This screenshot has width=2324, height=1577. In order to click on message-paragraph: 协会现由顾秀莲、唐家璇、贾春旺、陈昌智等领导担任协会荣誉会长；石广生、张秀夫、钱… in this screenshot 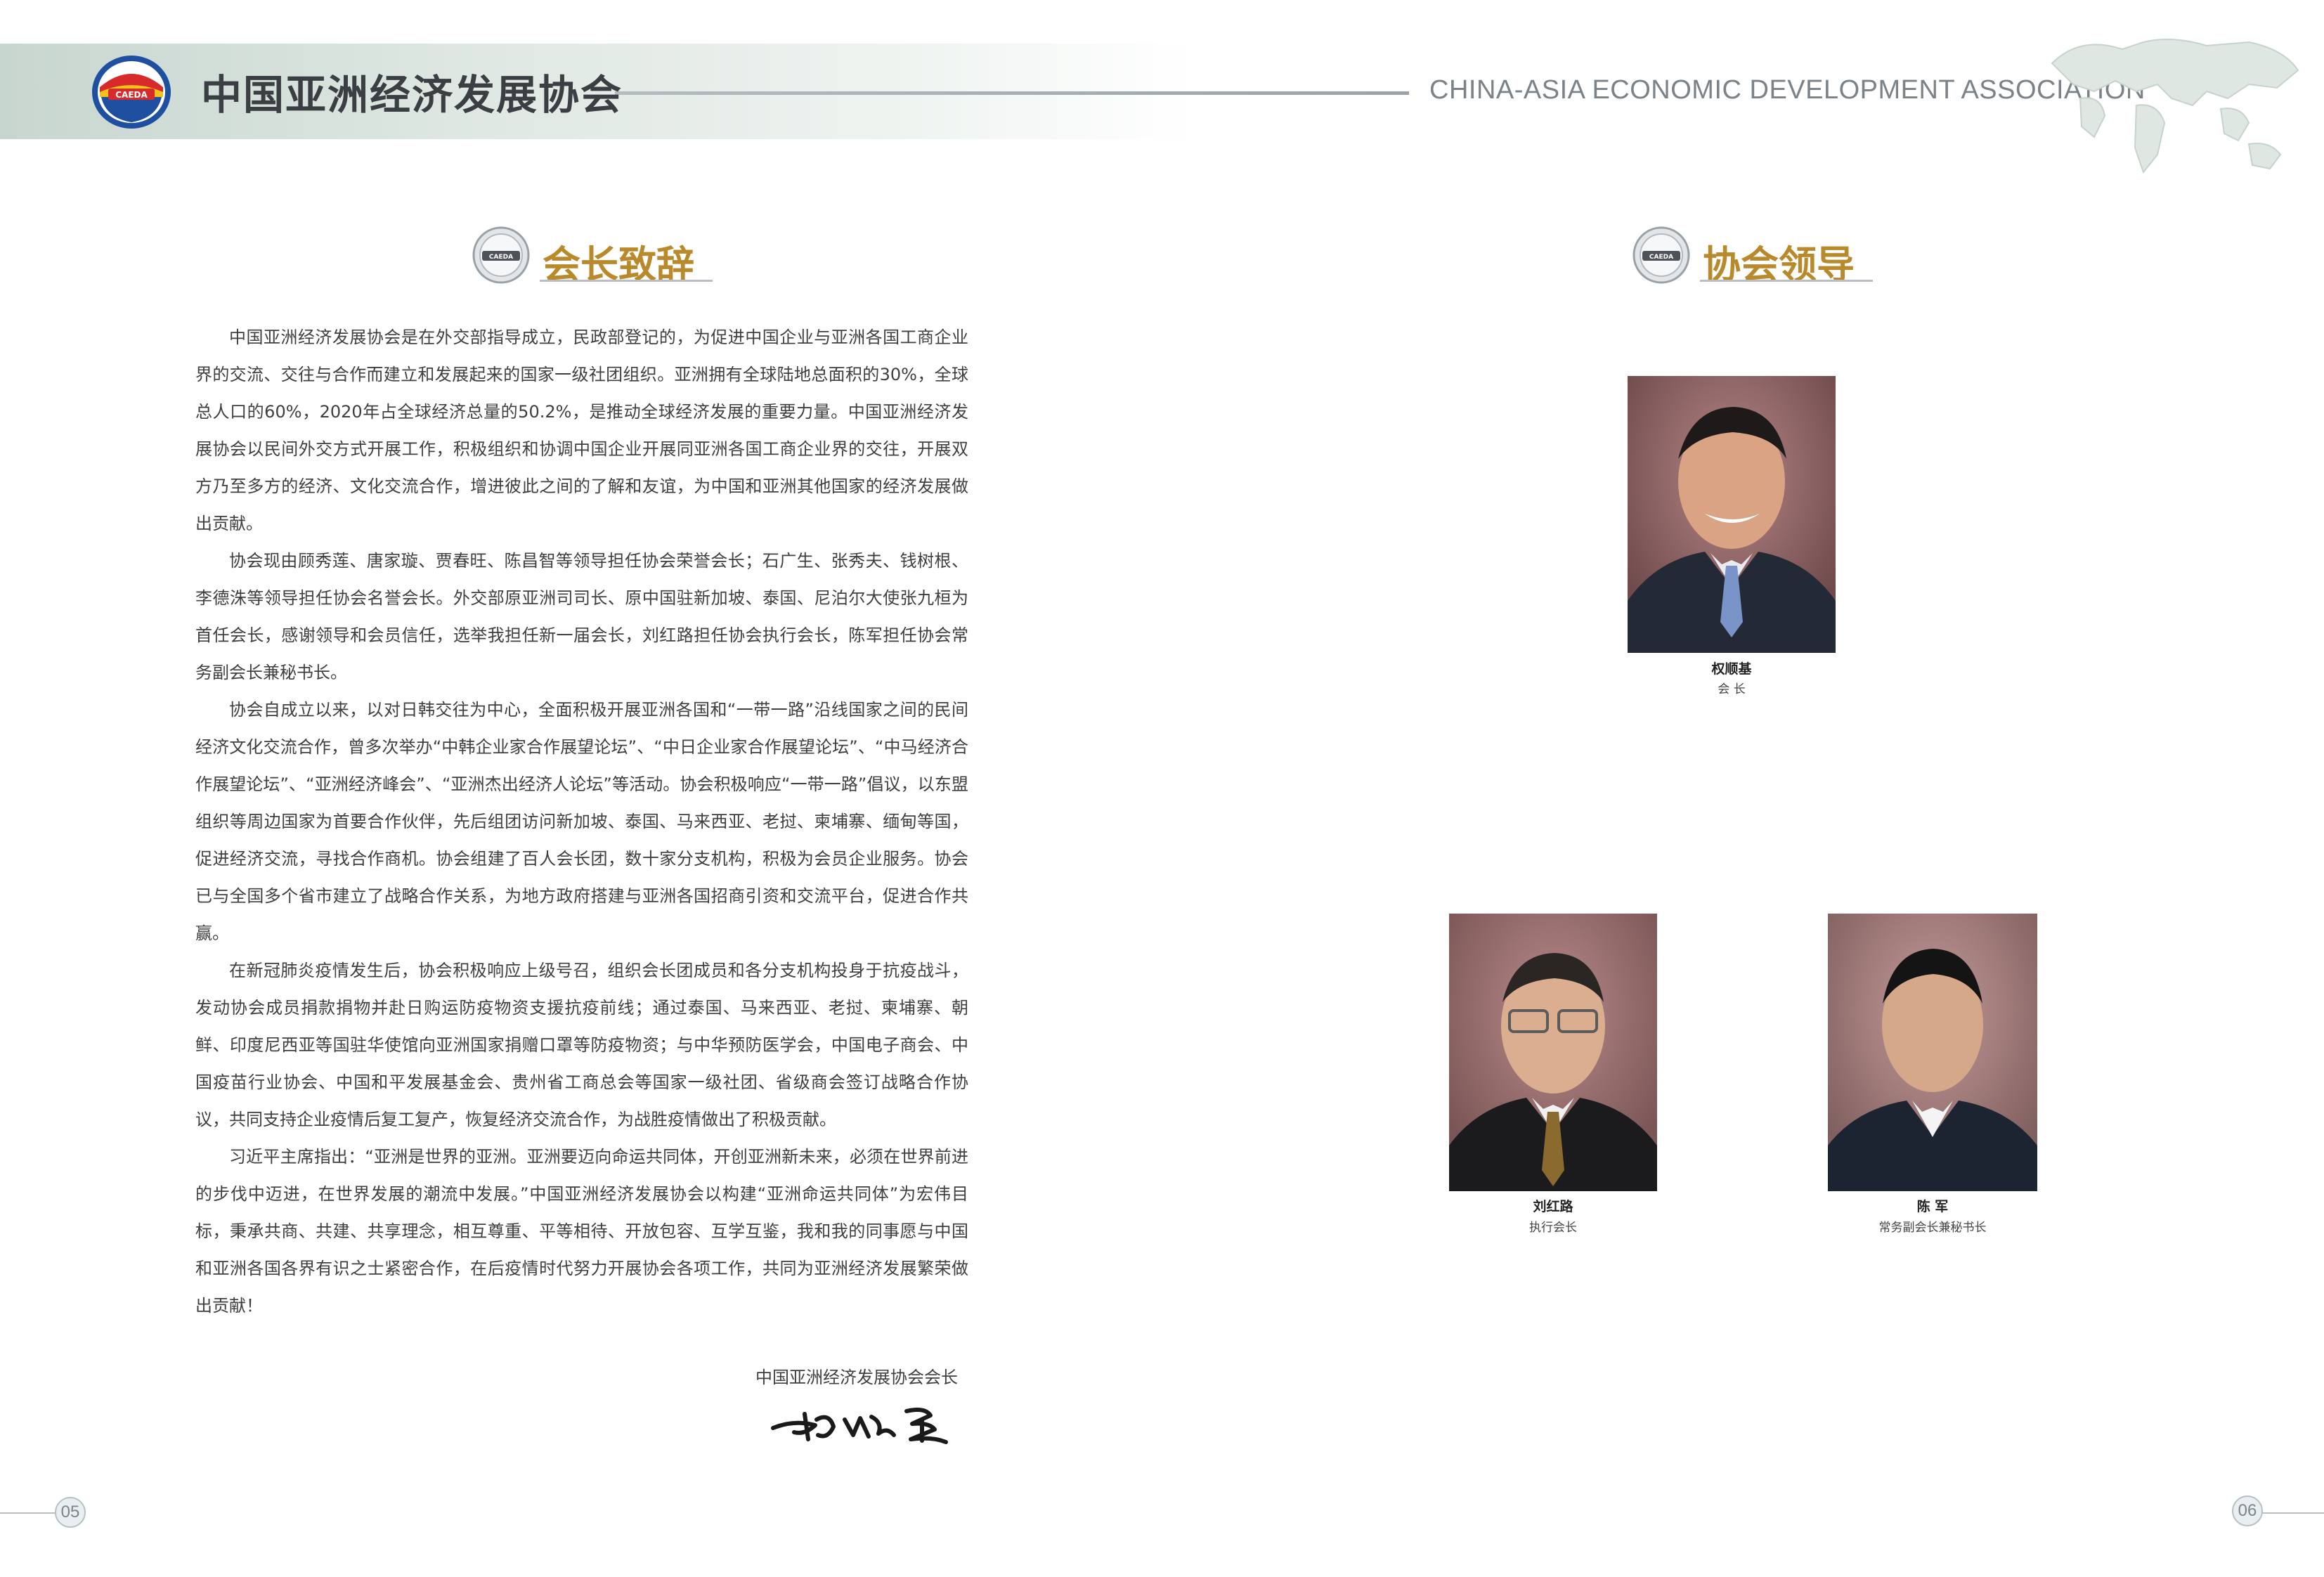, I will do `click(581, 616)`.